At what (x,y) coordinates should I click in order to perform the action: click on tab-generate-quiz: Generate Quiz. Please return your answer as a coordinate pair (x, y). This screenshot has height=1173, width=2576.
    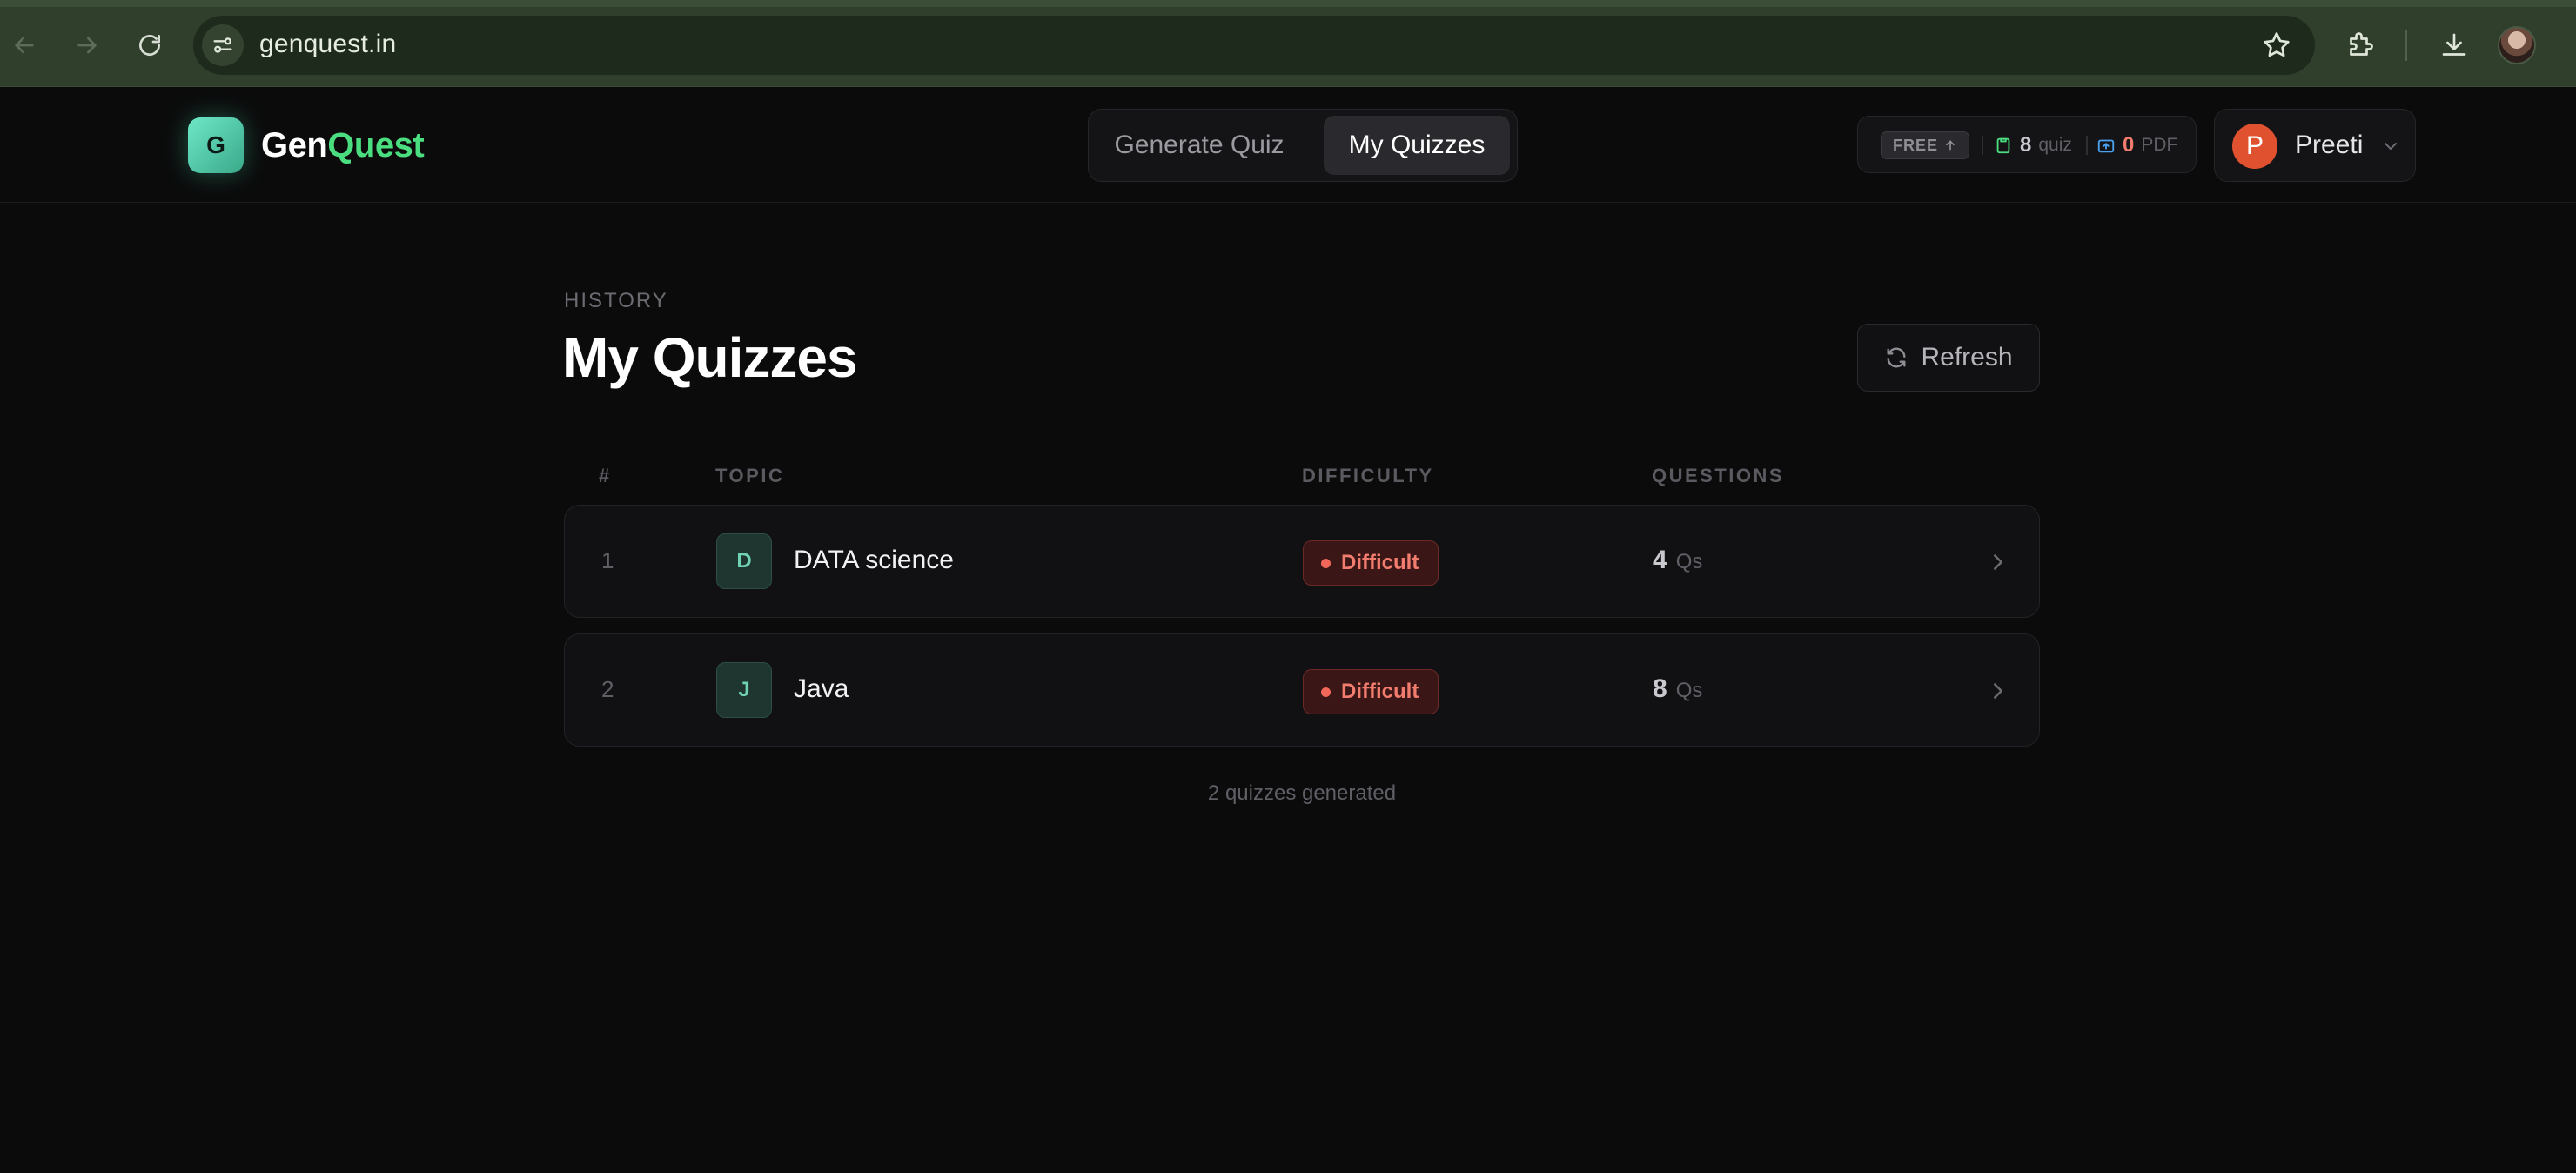
    Looking at the image, I should click on (1199, 146).